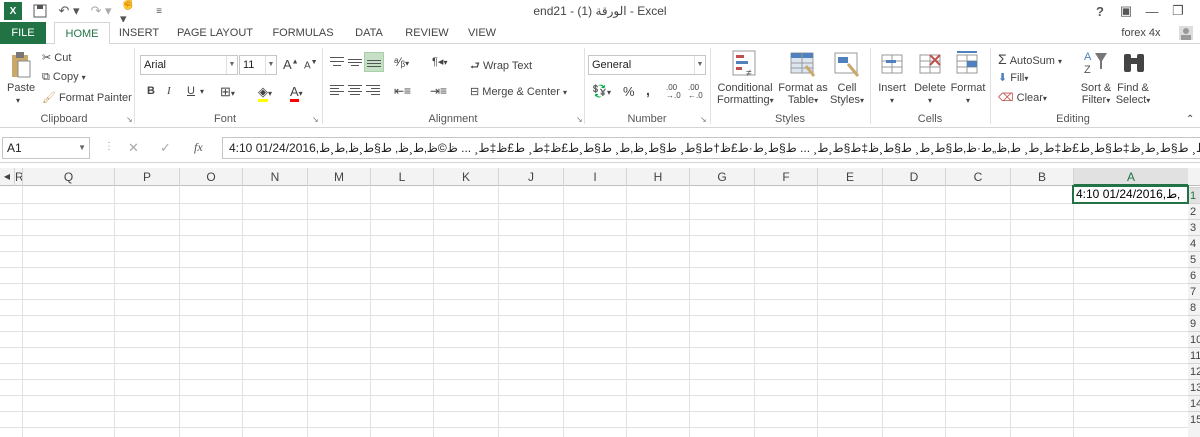 The width and height of the screenshot is (1200, 437). I want to click on format-as-table-icon, so click(803, 64).